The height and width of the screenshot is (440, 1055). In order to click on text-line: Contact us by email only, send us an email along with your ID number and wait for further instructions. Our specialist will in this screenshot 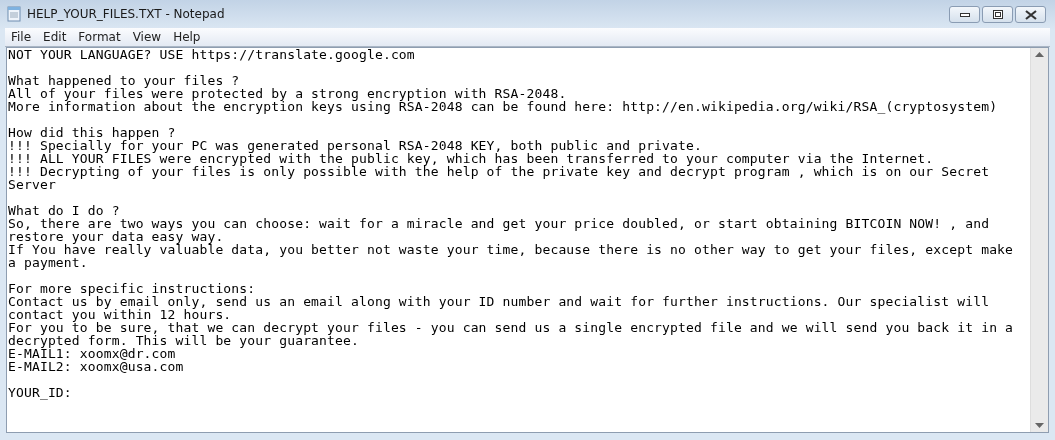, I will do `click(499, 301)`.